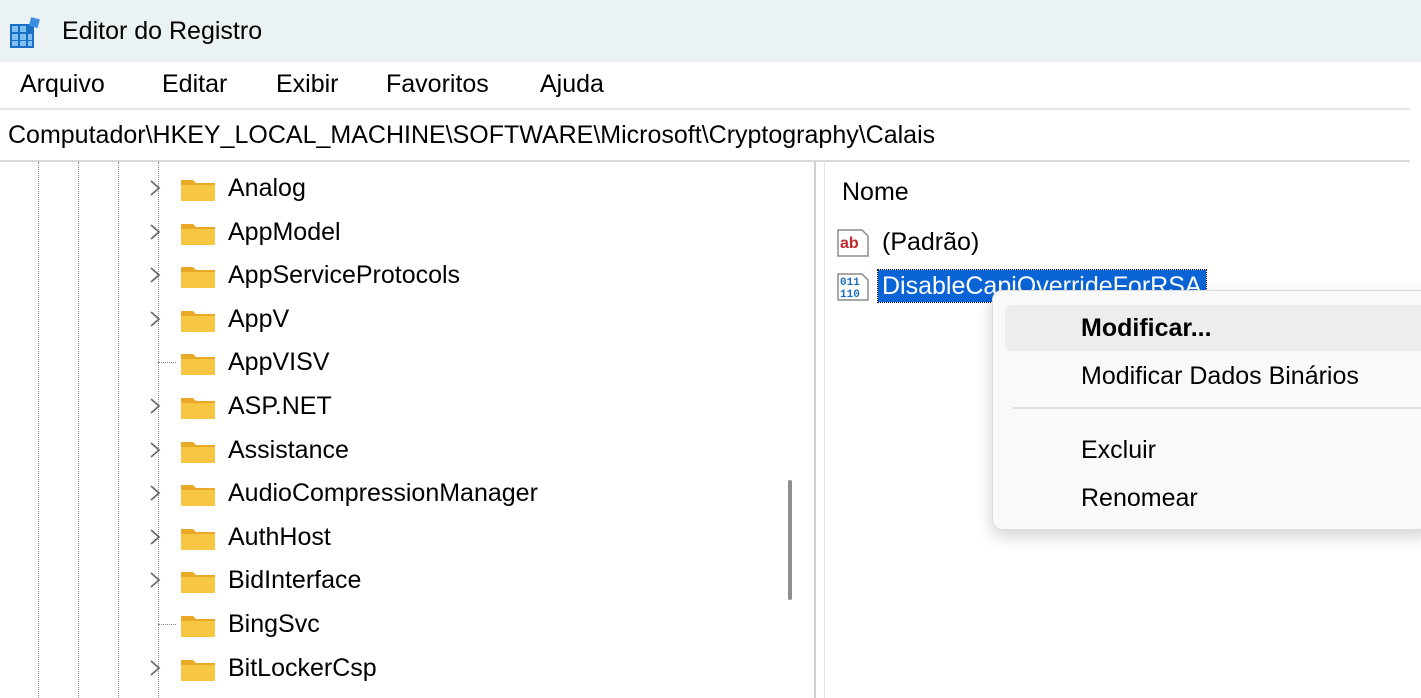  I want to click on menu-exibir: Exibir, so click(307, 84).